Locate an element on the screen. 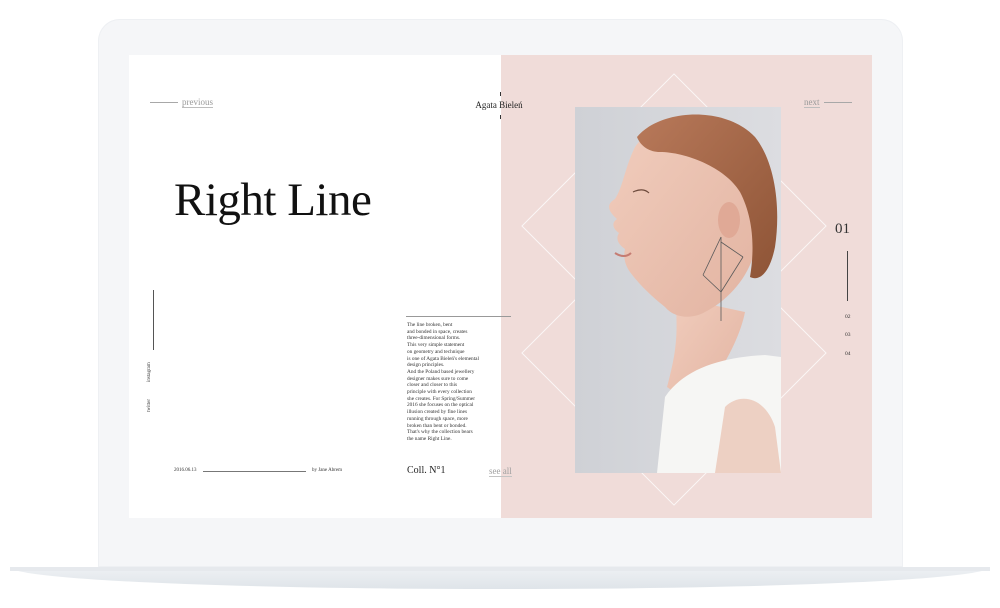  model-photo is located at coordinates (678, 290).